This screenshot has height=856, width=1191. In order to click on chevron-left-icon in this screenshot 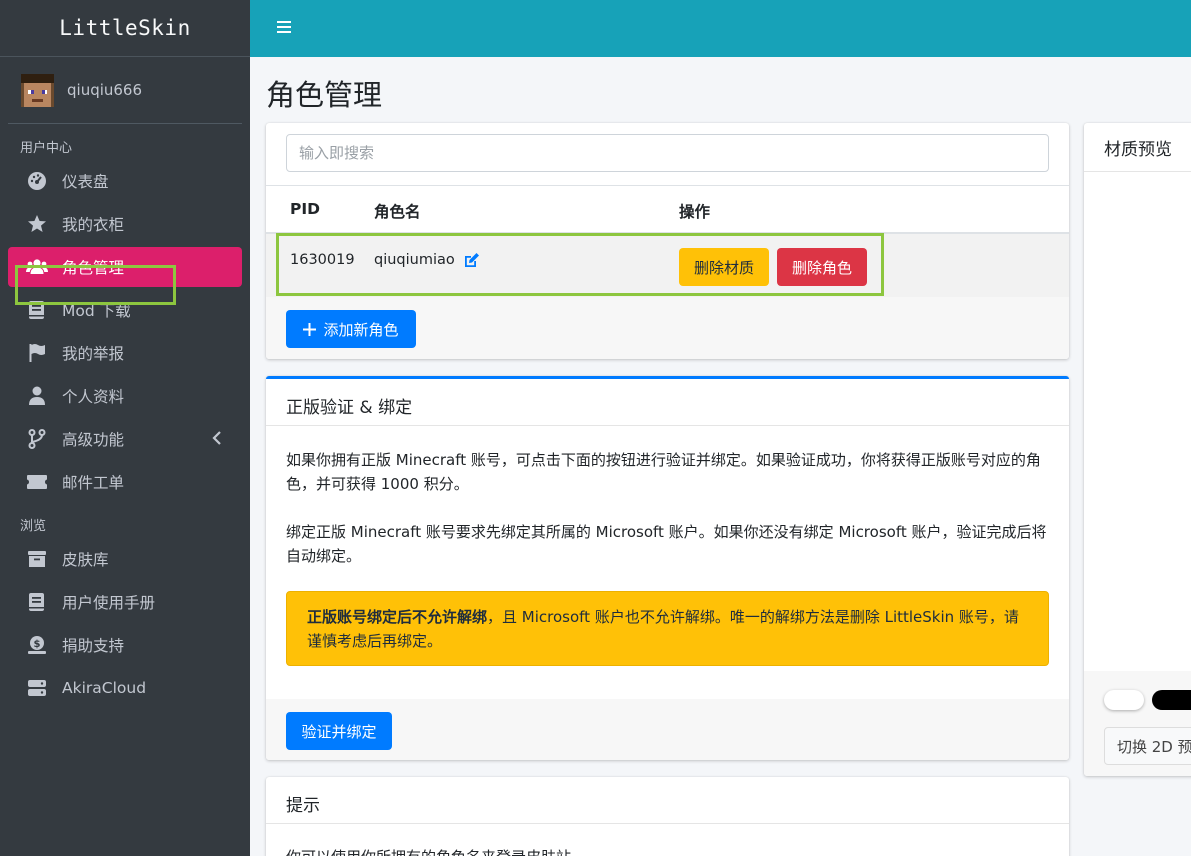, I will do `click(217, 440)`.